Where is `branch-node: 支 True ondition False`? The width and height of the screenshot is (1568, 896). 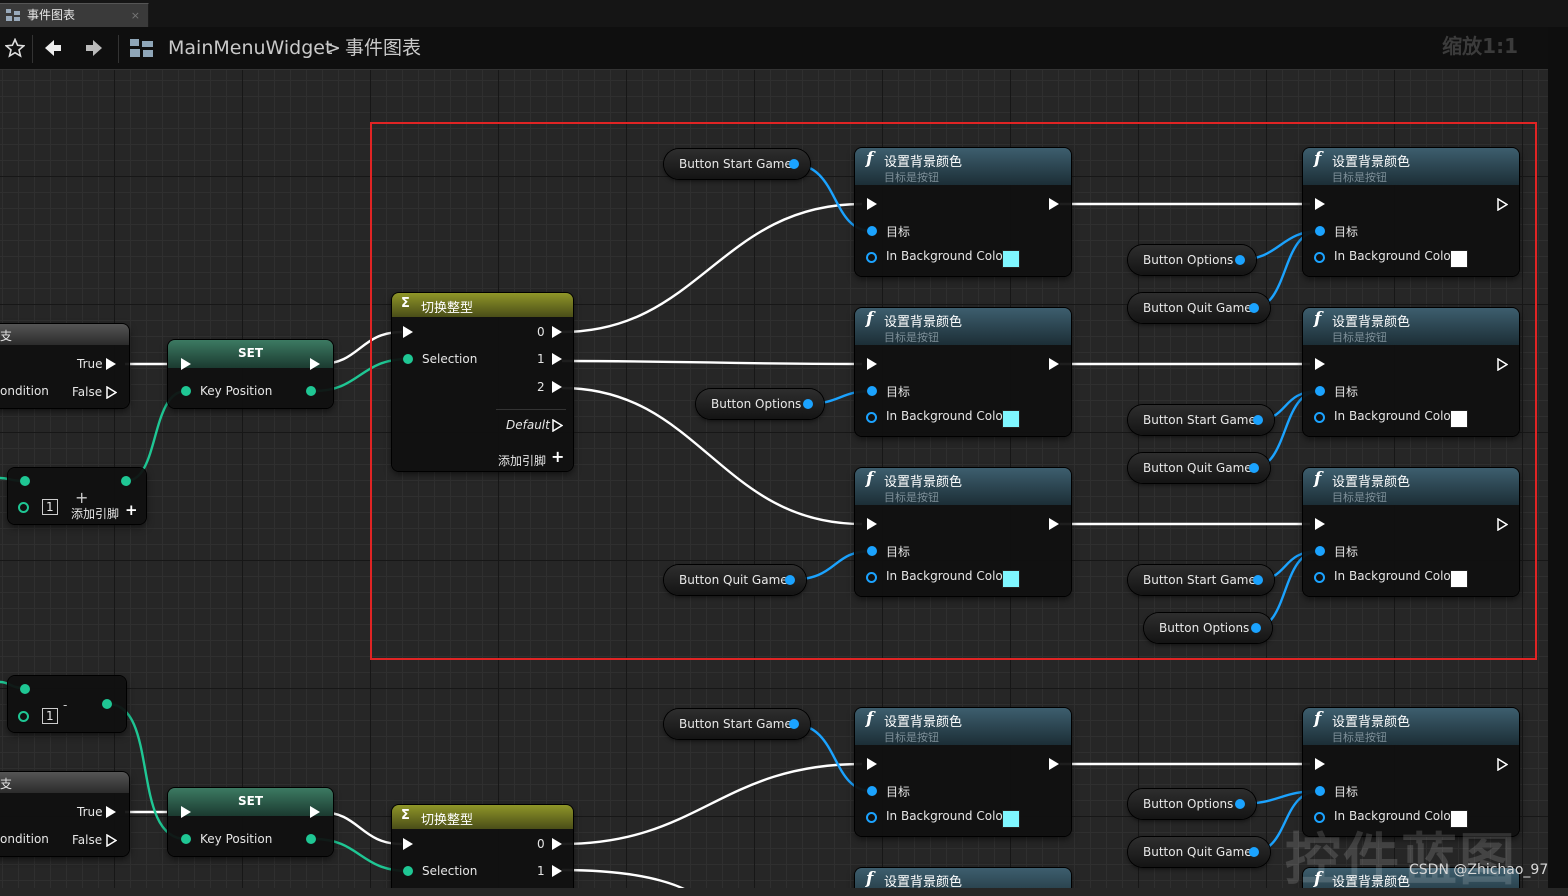 branch-node: 支 True ondition False is located at coordinates (64, 366).